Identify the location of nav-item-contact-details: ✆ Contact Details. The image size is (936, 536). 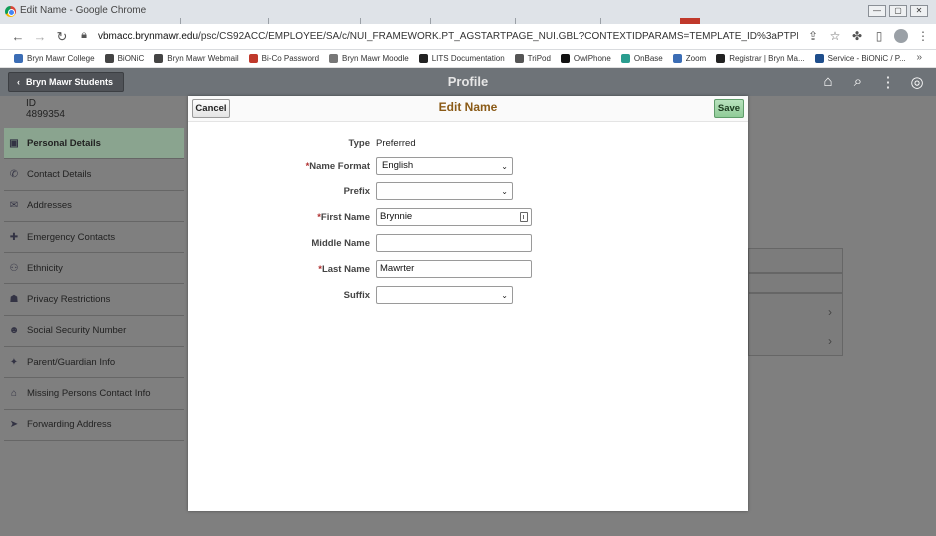
(94, 175).